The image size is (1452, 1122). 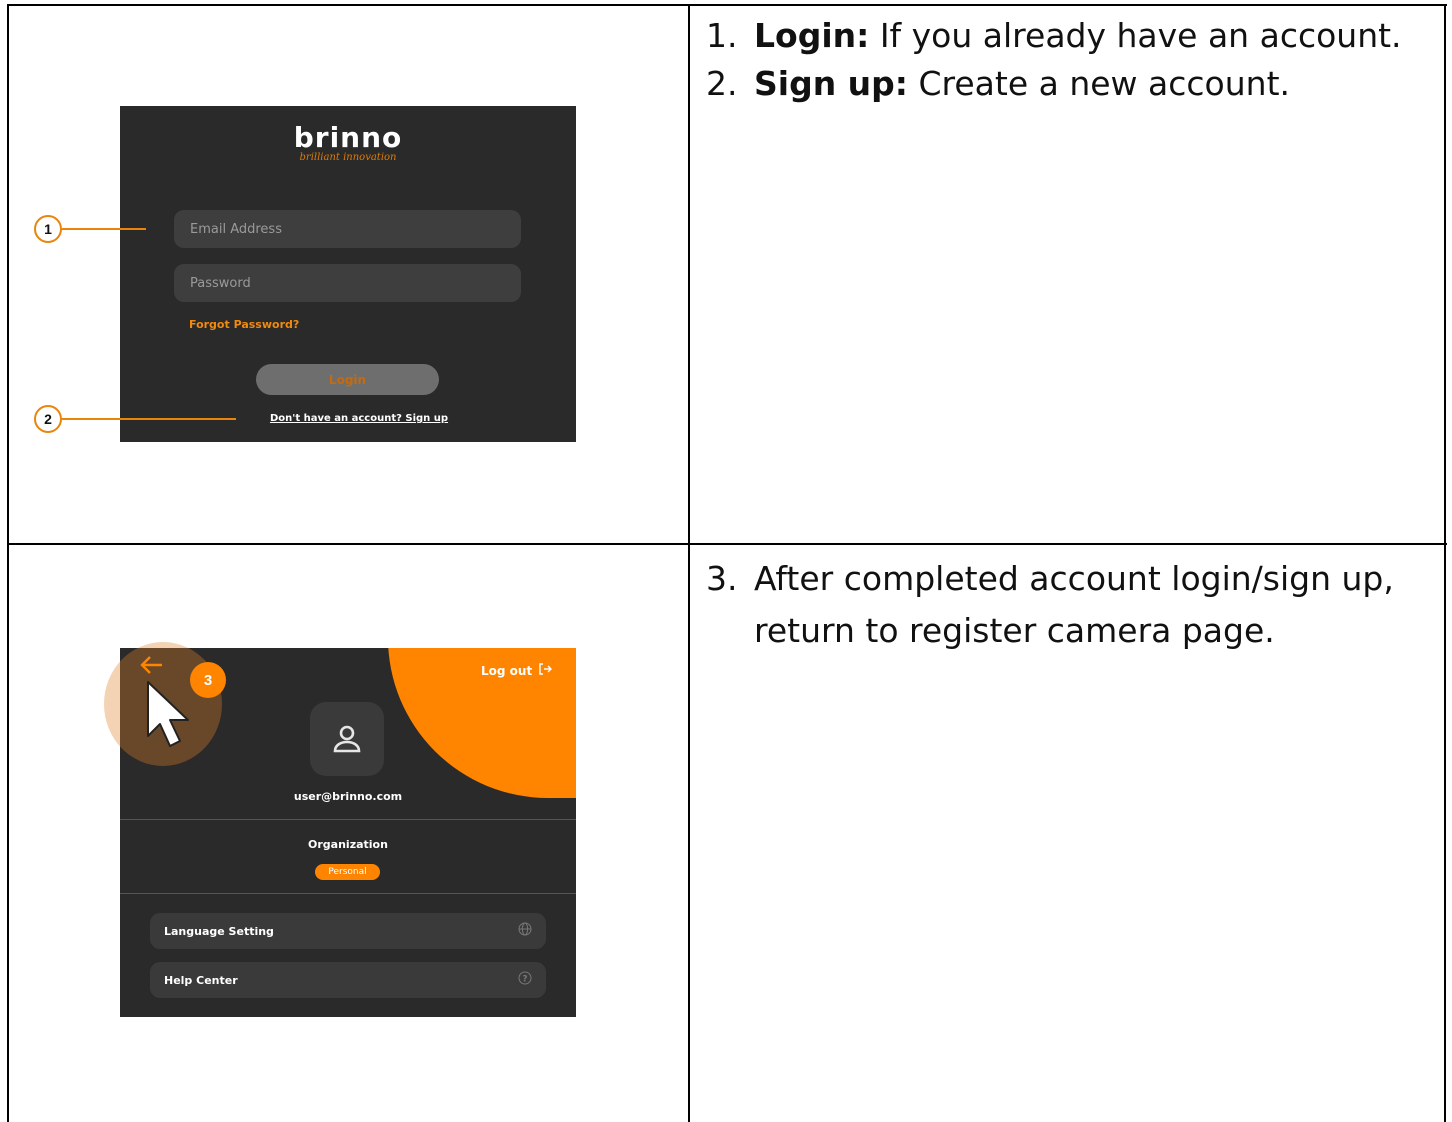 I want to click on brinno-logo: brinno brilliant innovation, so click(x=348, y=142).